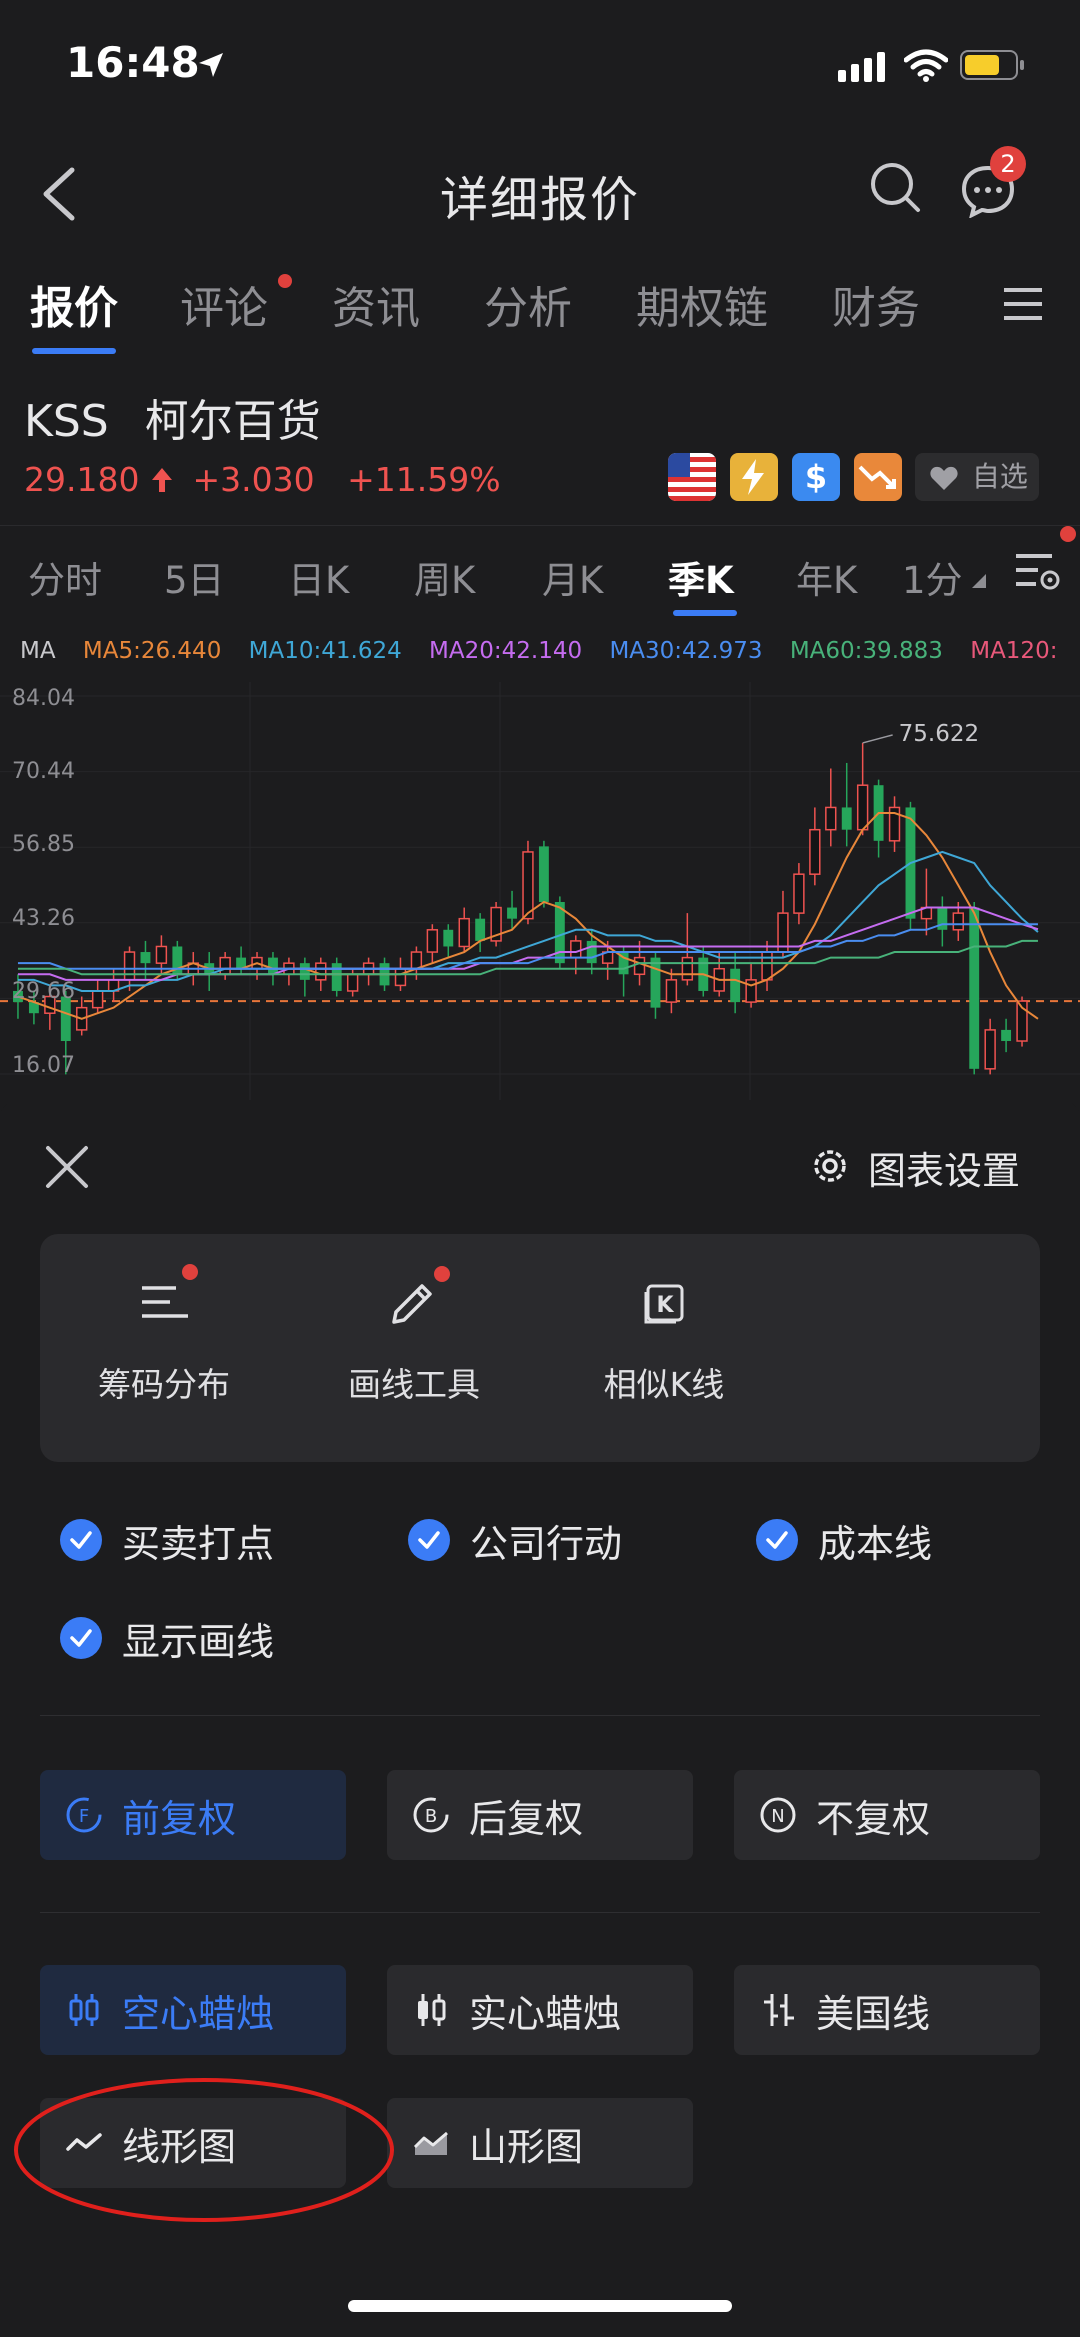 Image resolution: width=1080 pixels, height=2337 pixels. What do you see at coordinates (705, 613) in the screenshot?
I see `period-active-indicator` at bounding box center [705, 613].